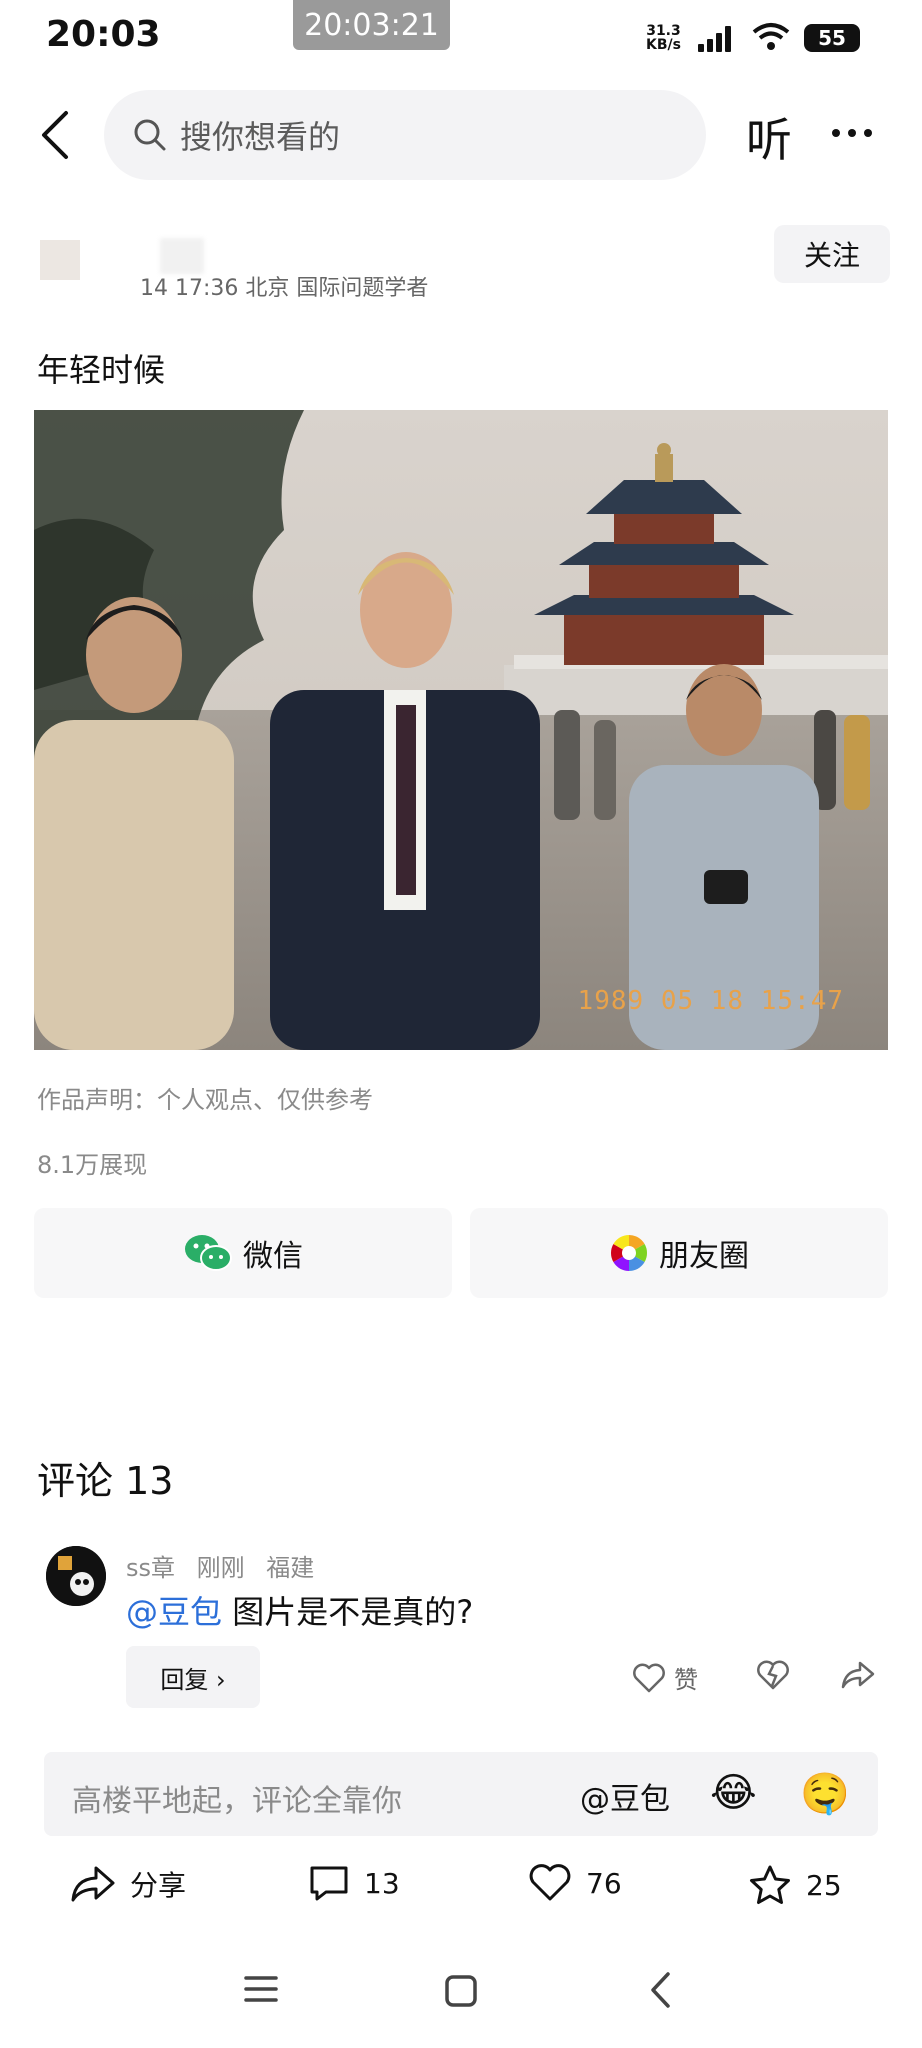 Image resolution: width=922 pixels, height=2048 pixels. What do you see at coordinates (208, 1253) in the screenshot?
I see `wechat-icon` at bounding box center [208, 1253].